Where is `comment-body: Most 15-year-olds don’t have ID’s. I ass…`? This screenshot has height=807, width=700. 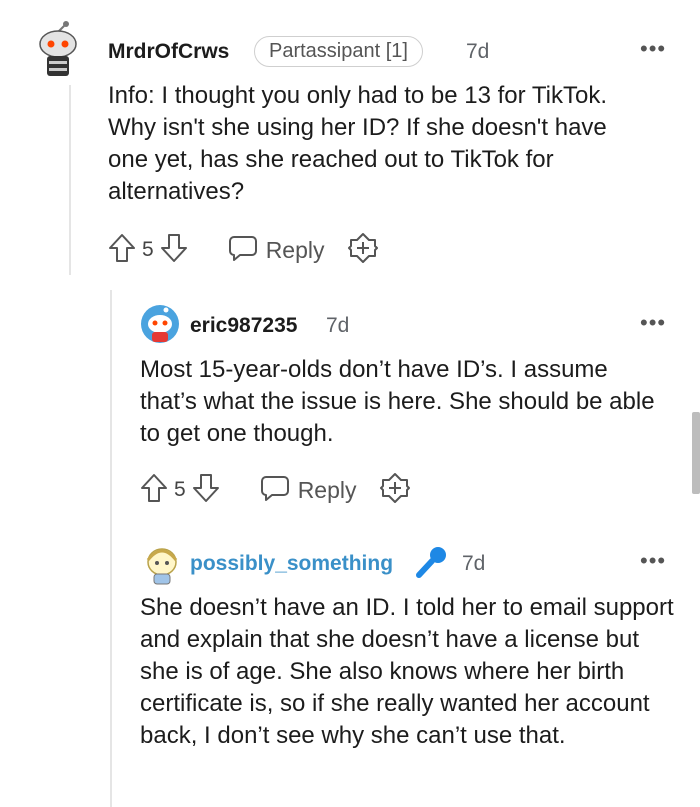 comment-body: Most 15-year-olds don’t have ID’s. I ass… is located at coordinates (397, 401).